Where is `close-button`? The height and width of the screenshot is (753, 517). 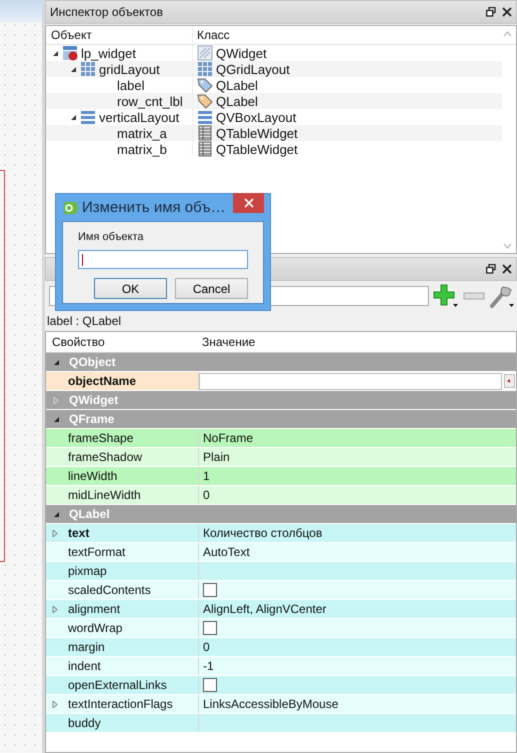 close-button is located at coordinates (248, 203).